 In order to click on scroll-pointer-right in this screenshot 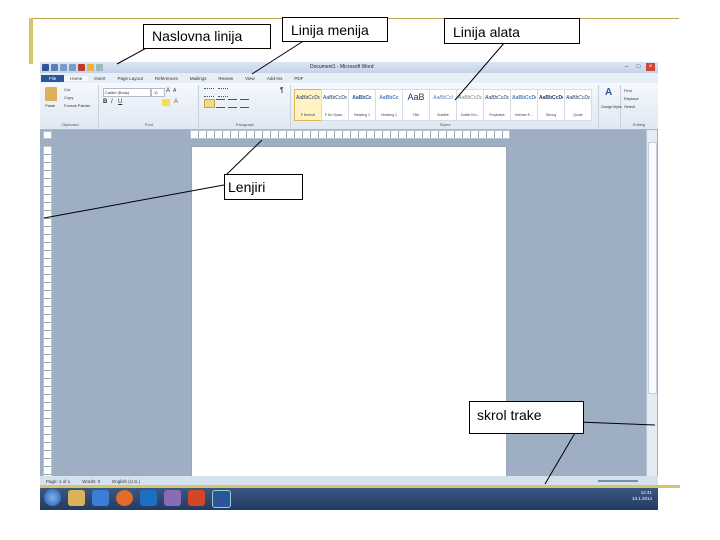, I will do `click(616, 423)`.